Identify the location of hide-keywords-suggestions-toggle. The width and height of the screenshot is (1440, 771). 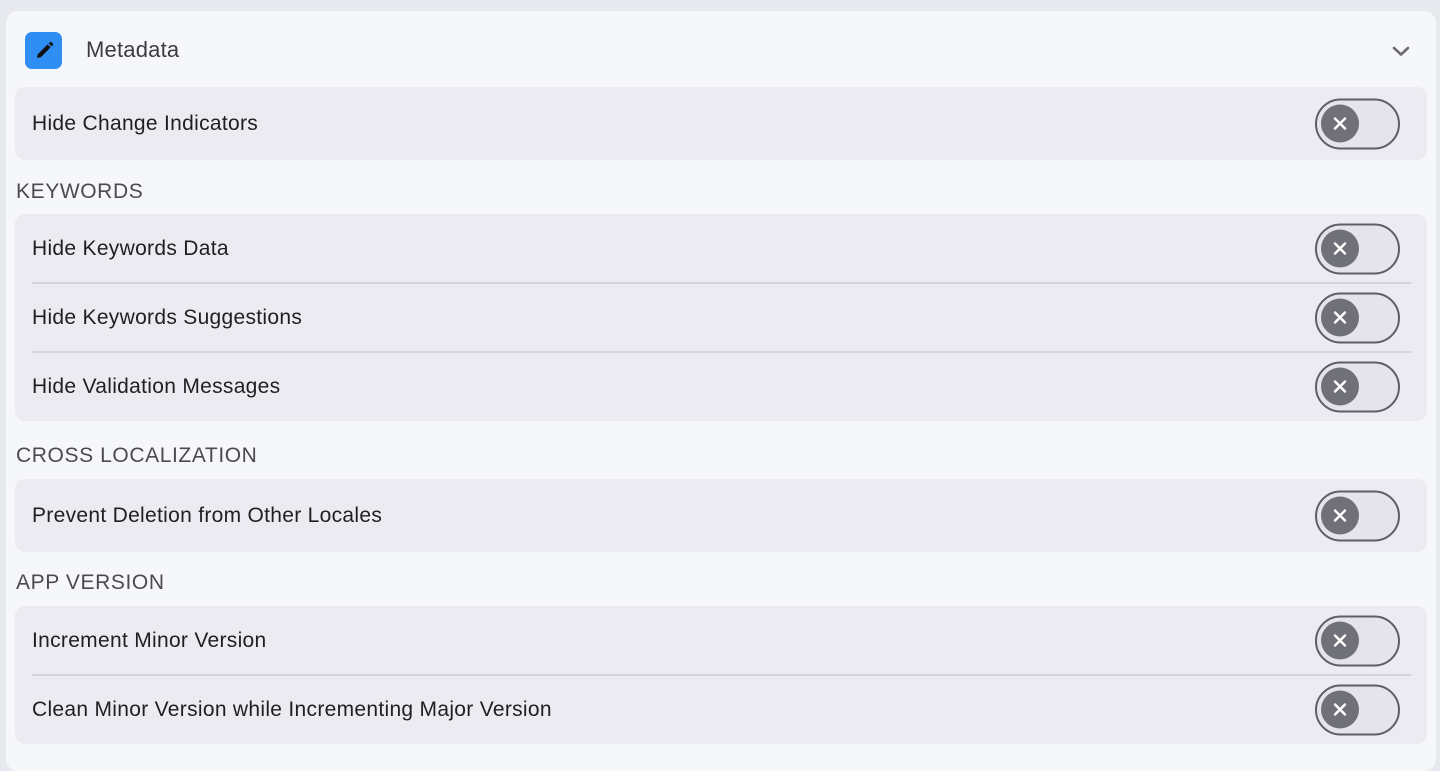
(1357, 317).